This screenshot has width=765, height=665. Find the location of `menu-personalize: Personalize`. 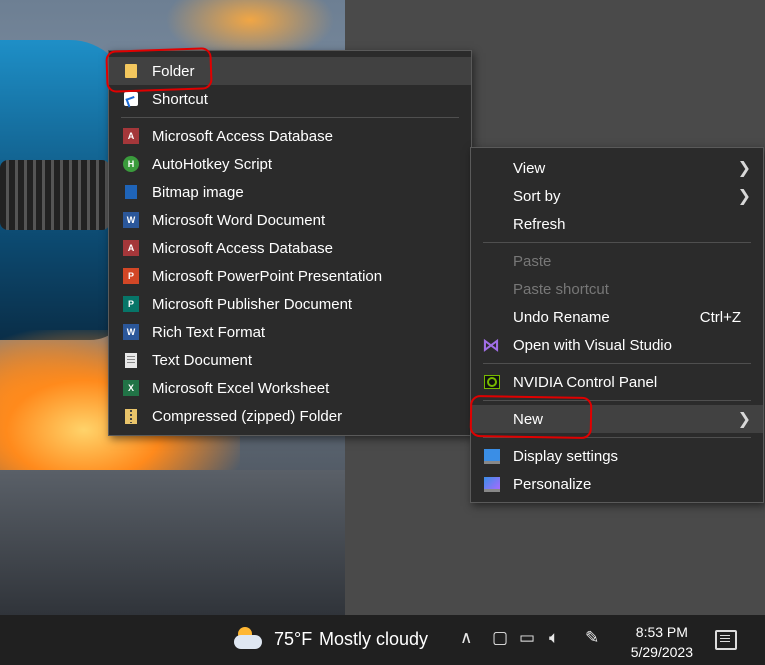

menu-personalize: Personalize is located at coordinates (617, 484).